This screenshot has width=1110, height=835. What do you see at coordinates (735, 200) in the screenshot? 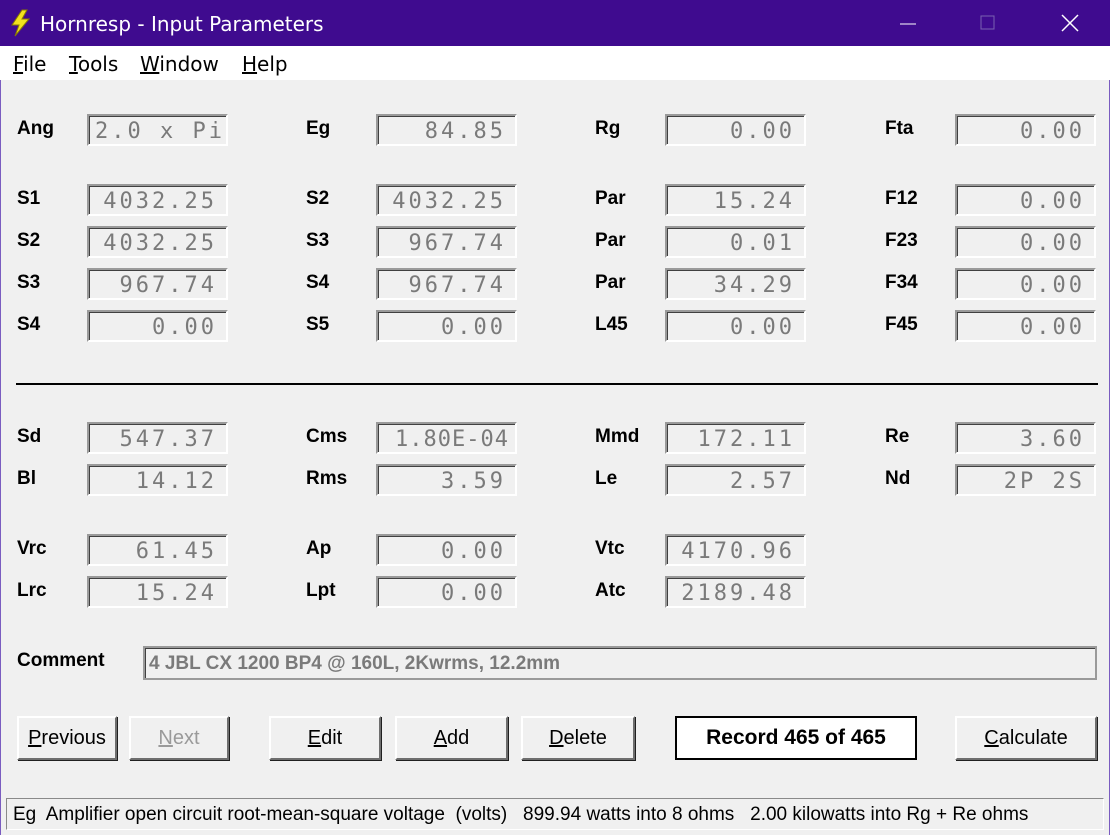
I see `field-par-seg1: 15.24` at bounding box center [735, 200].